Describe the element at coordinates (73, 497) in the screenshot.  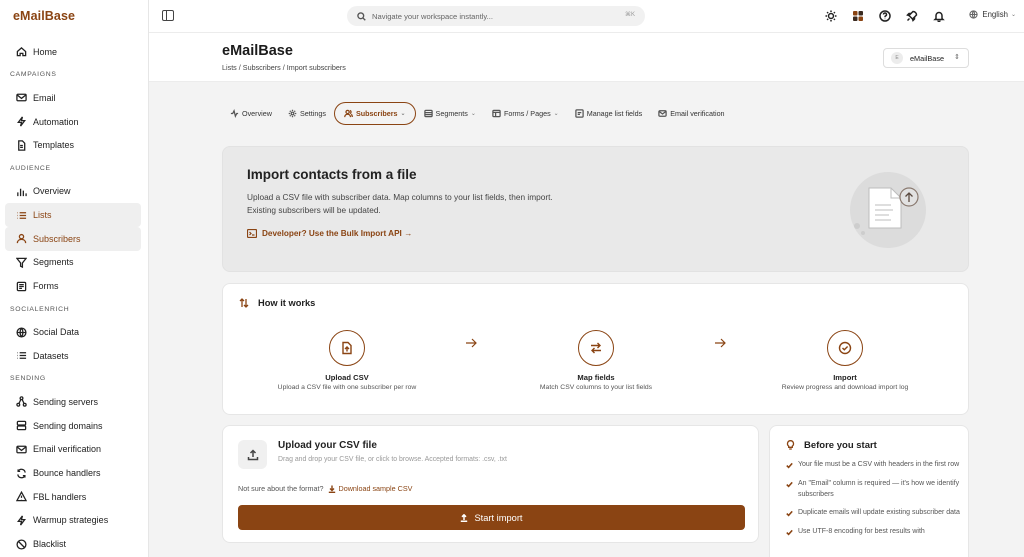
I see `sidebar-item-fbl-handlers: FBL handlers` at that location.